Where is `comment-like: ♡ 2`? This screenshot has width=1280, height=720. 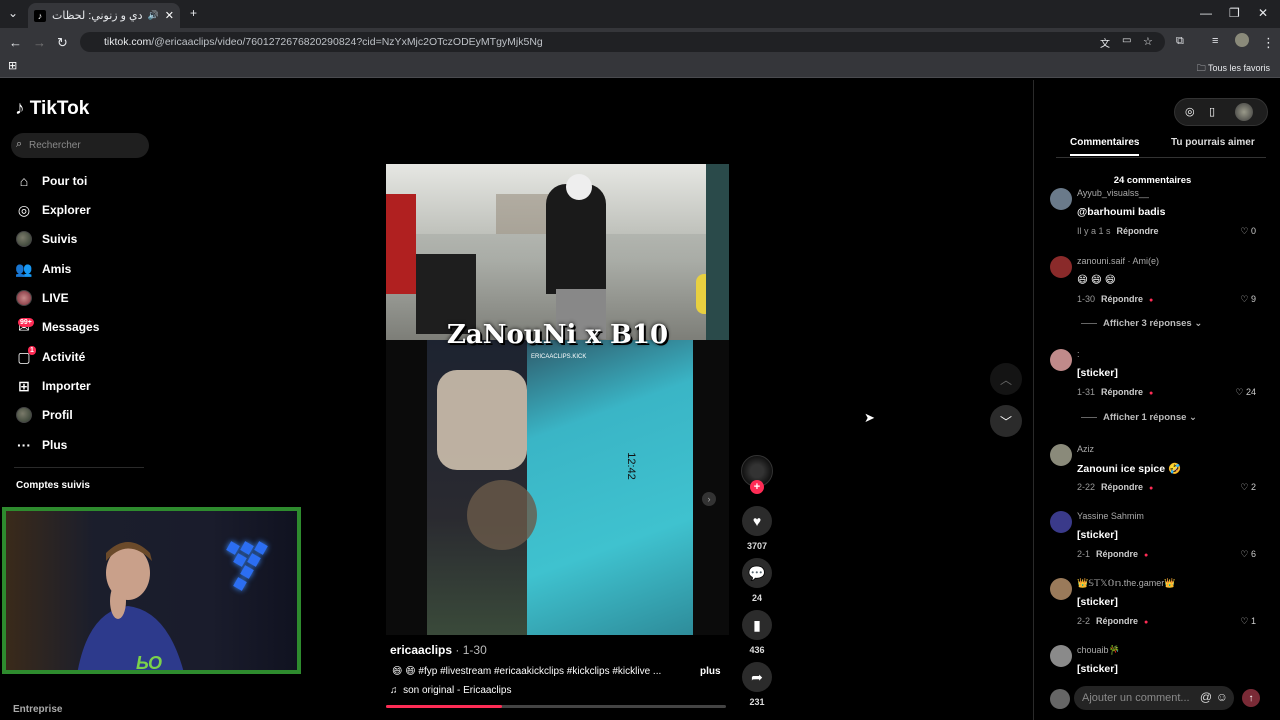
comment-like: ♡ 2 is located at coordinates (1248, 487).